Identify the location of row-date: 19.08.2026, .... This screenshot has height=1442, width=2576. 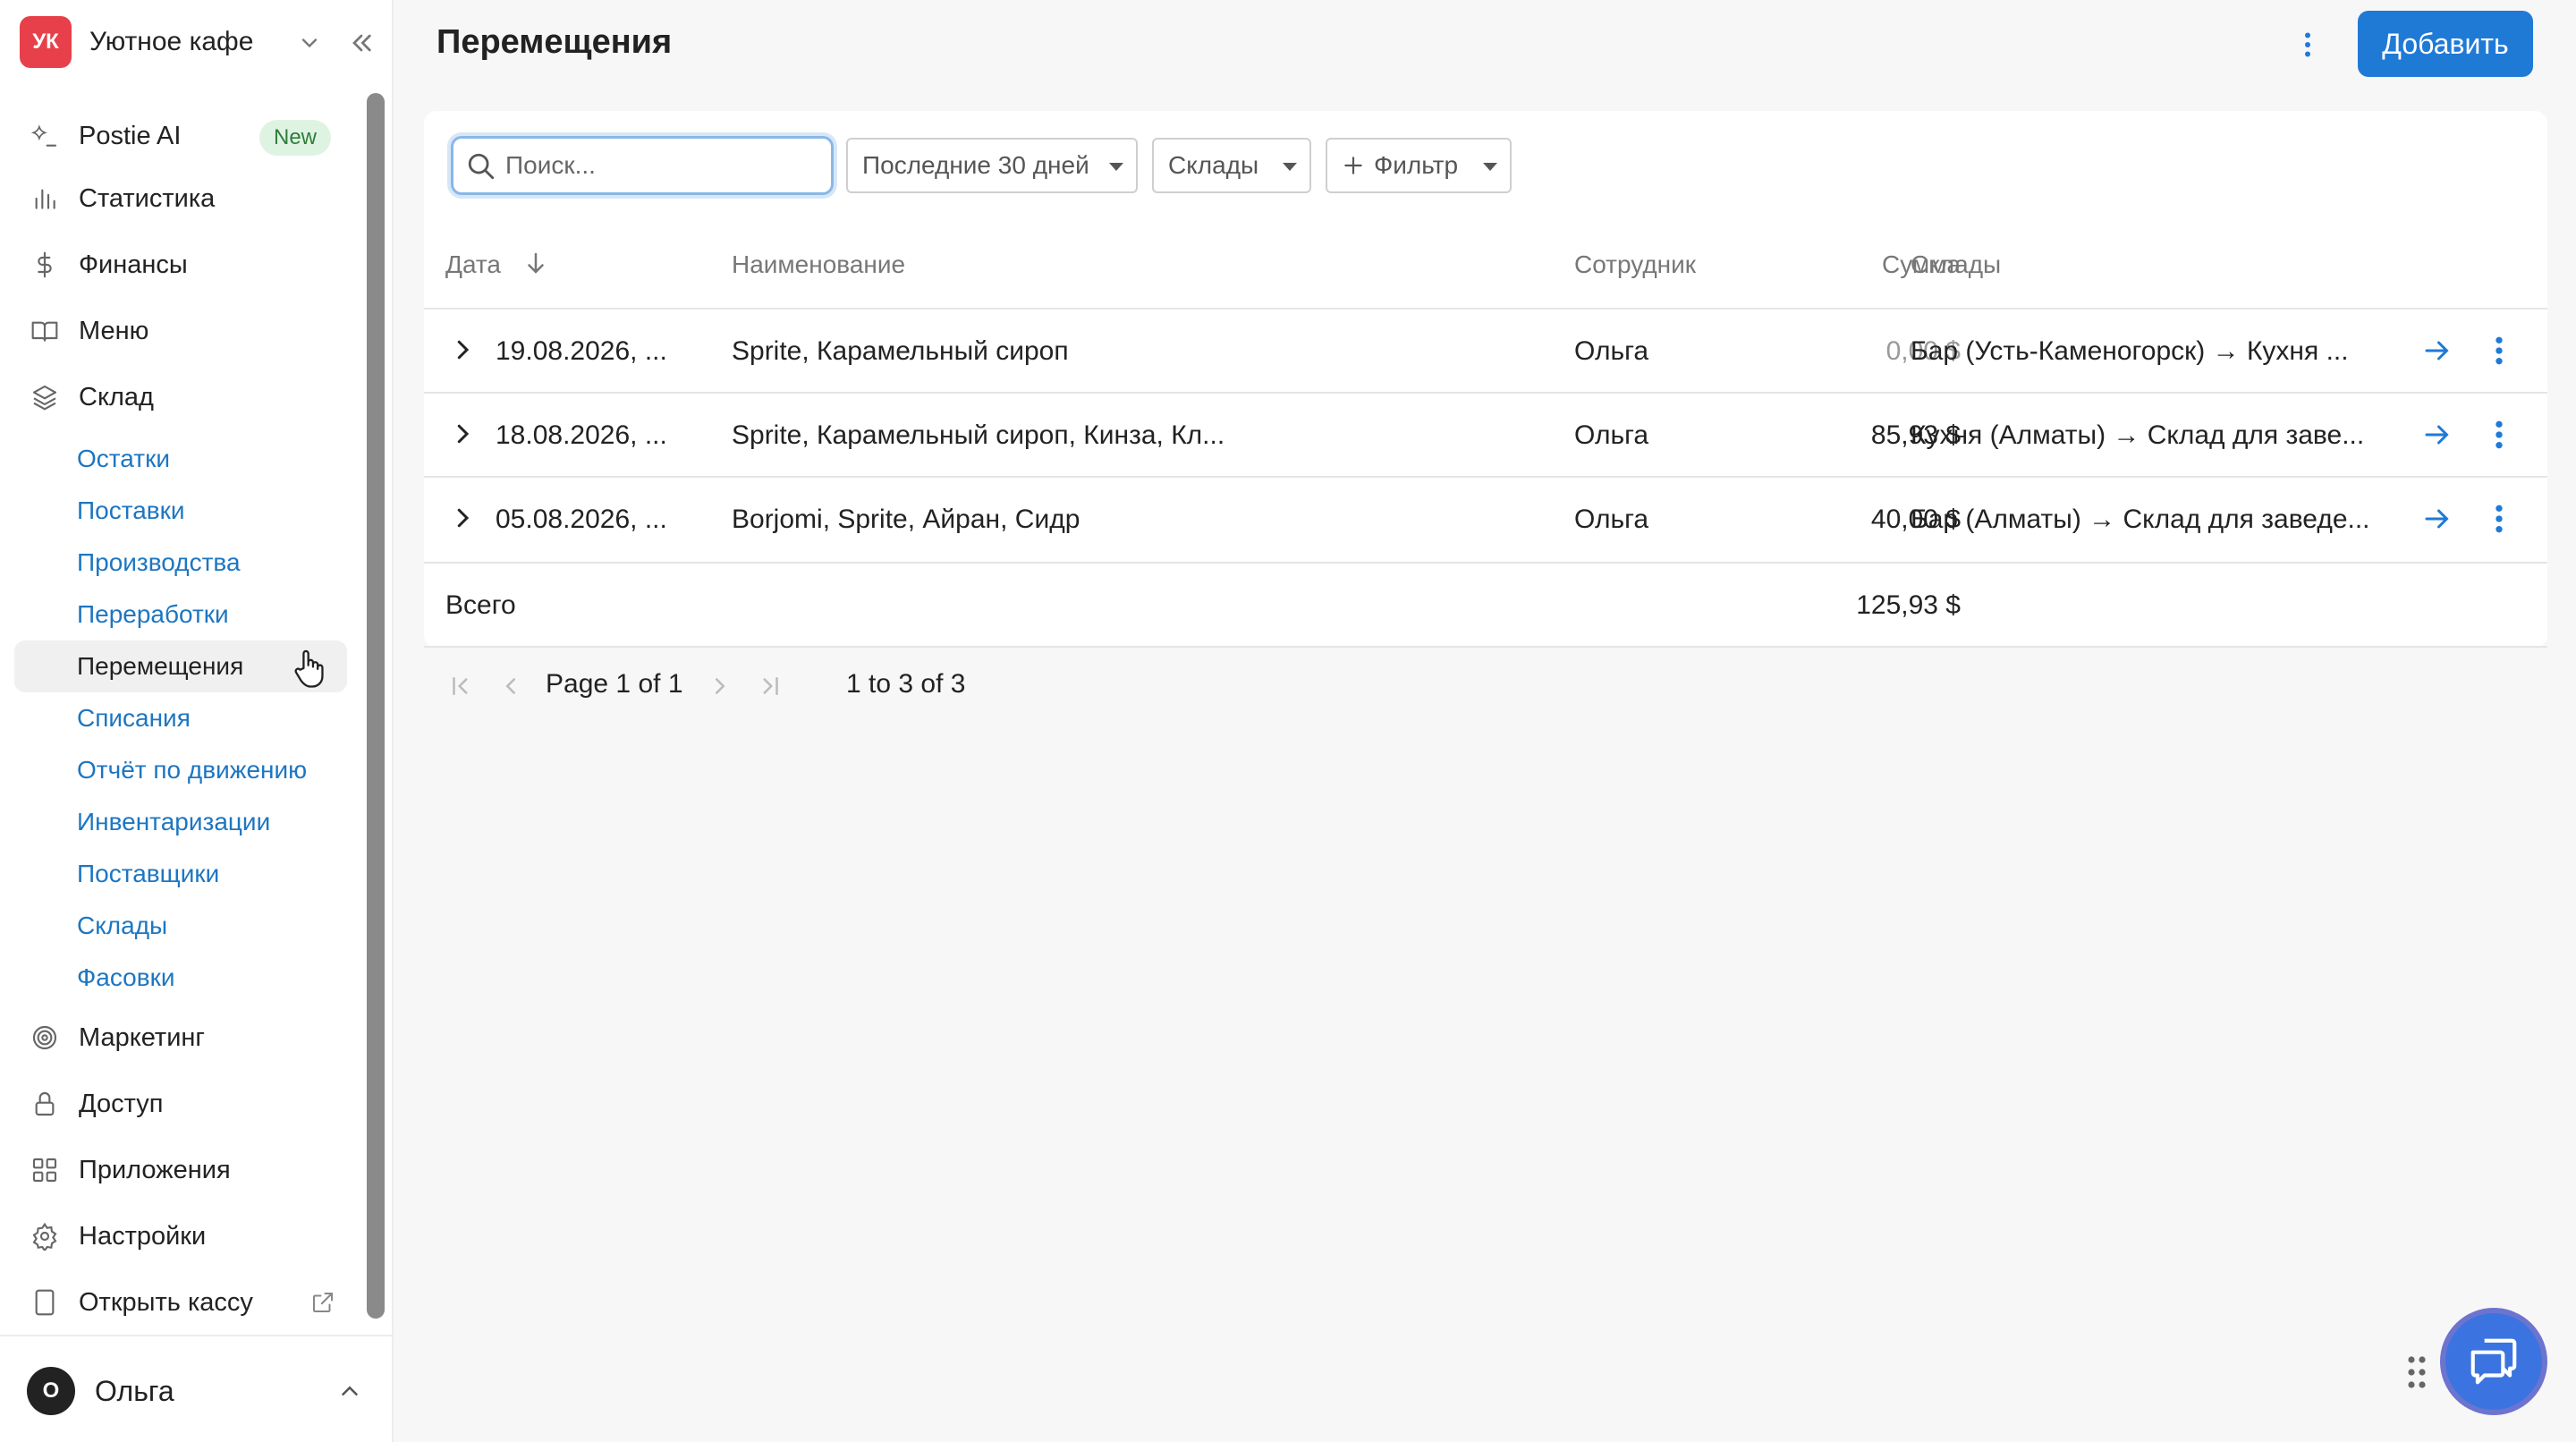
(581, 351).